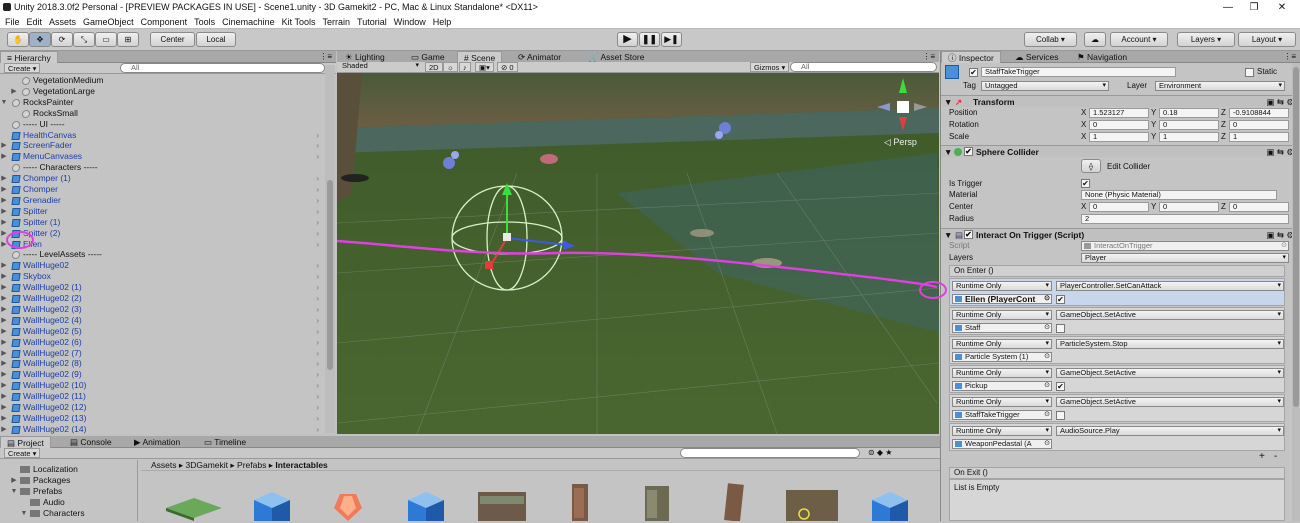 The height and width of the screenshot is (523, 1300). I want to click on pause-button: ❚❚, so click(649, 39).